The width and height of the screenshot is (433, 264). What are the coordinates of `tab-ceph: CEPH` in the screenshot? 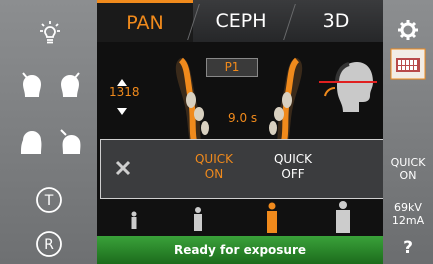 It's located at (241, 21).